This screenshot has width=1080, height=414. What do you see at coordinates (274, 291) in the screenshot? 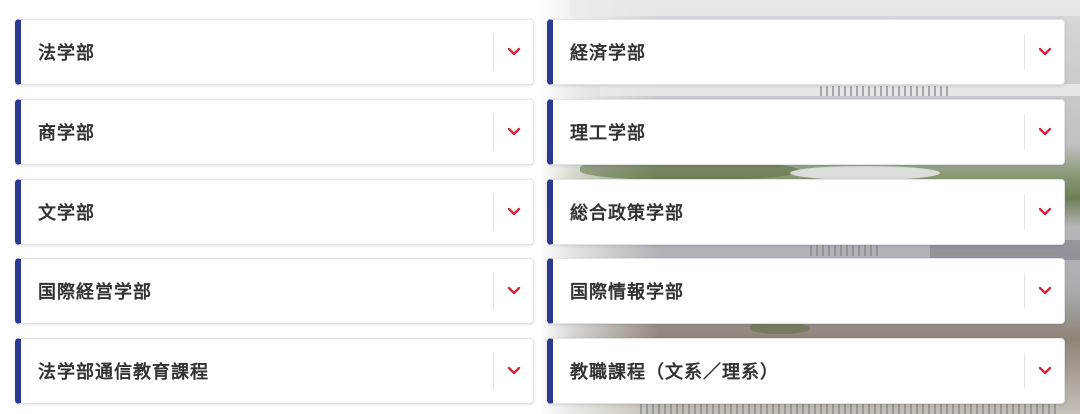
I see `faculty-accordion-global-management: 国際経営学部` at bounding box center [274, 291].